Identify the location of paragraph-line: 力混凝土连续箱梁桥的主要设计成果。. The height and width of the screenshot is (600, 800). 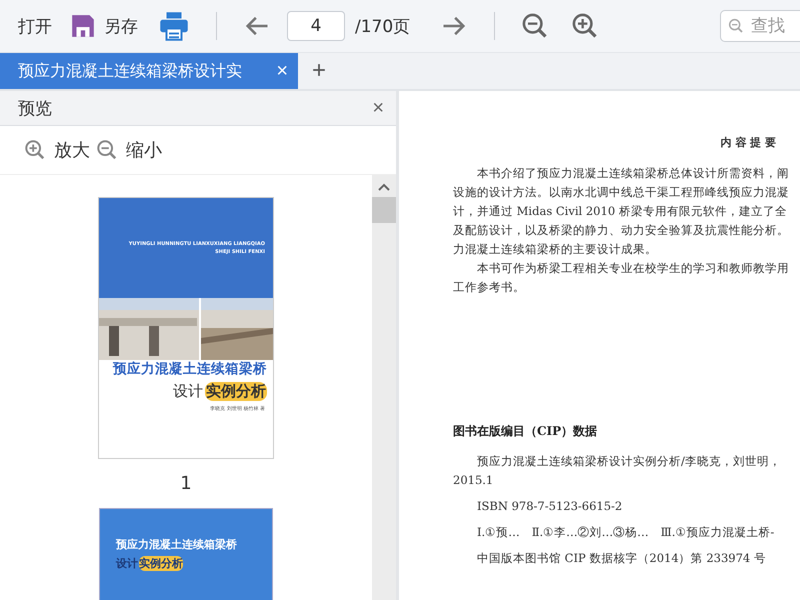
(555, 249).